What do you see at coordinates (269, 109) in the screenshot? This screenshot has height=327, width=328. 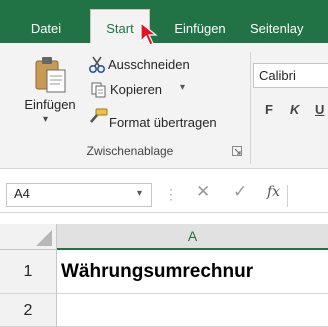 I see `bold-button: F` at bounding box center [269, 109].